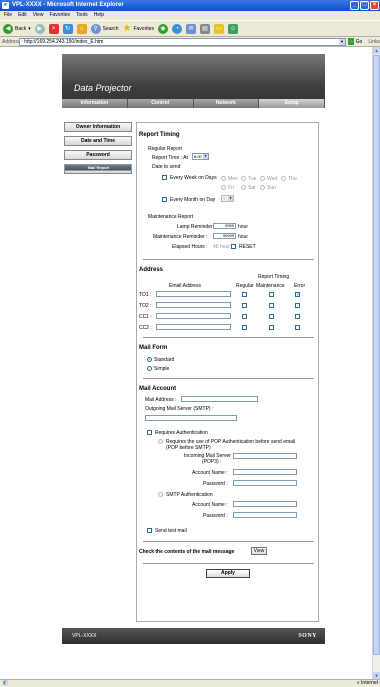  I want to click on cc2-error-checkbox, so click(297, 327).